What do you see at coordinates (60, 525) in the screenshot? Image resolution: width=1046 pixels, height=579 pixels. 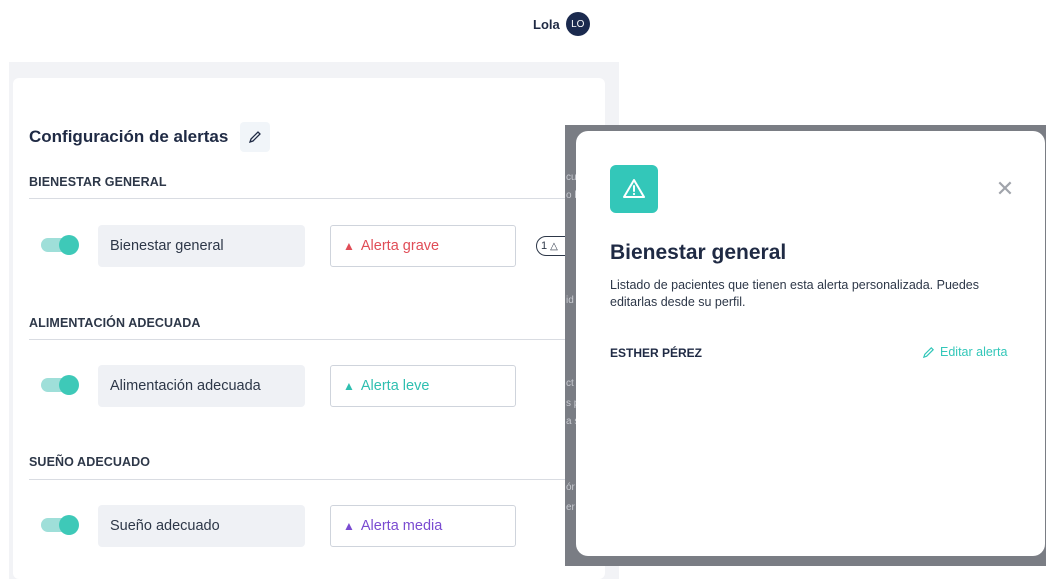 I see `toggle-sueno` at bounding box center [60, 525].